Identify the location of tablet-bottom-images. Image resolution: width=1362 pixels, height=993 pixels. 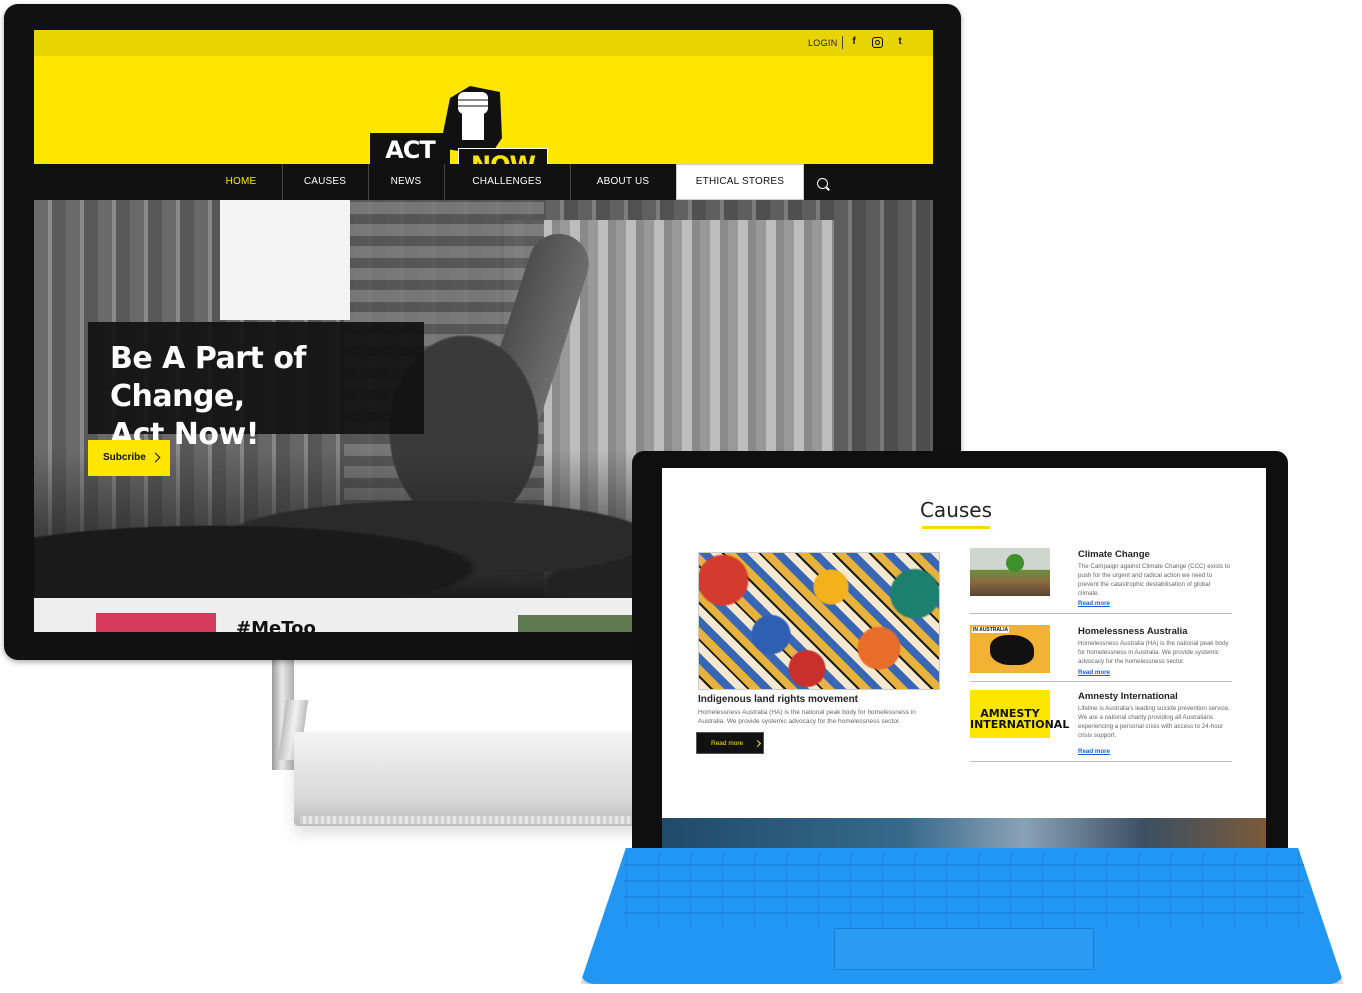
(964, 835).